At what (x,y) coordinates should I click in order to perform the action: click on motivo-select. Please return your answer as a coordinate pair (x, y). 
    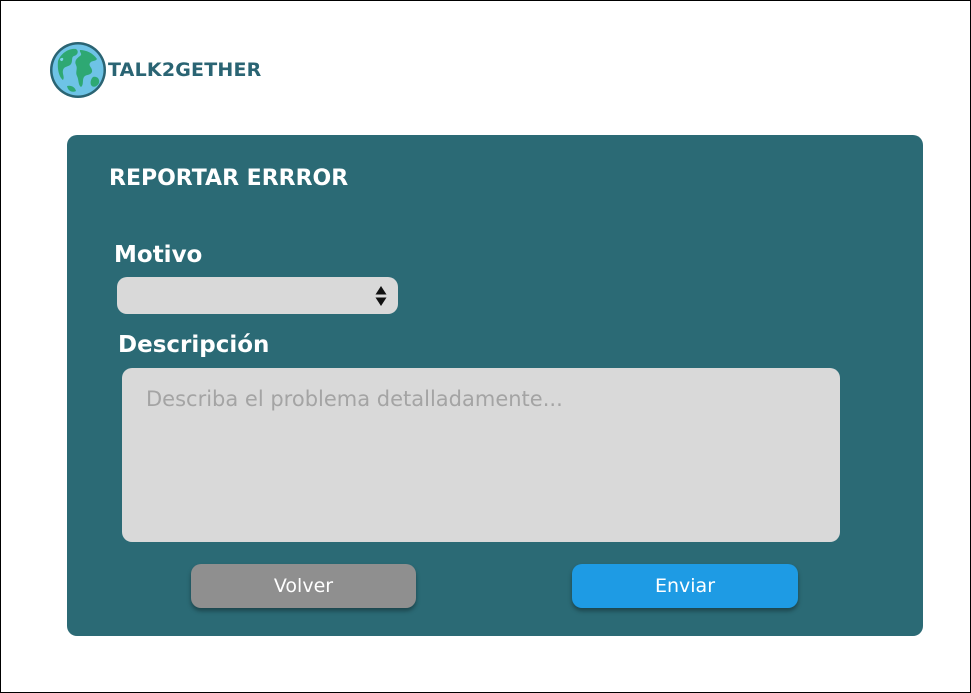
    Looking at the image, I should click on (257, 295).